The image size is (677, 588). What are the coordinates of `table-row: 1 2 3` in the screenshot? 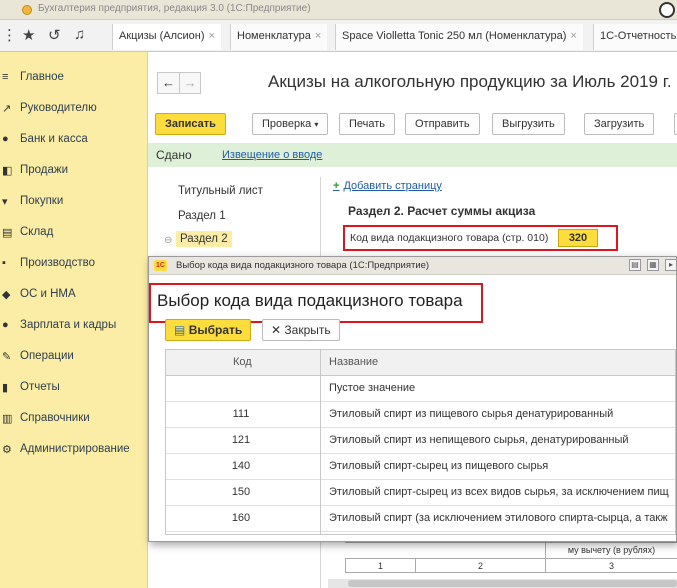 It's located at (511, 566).